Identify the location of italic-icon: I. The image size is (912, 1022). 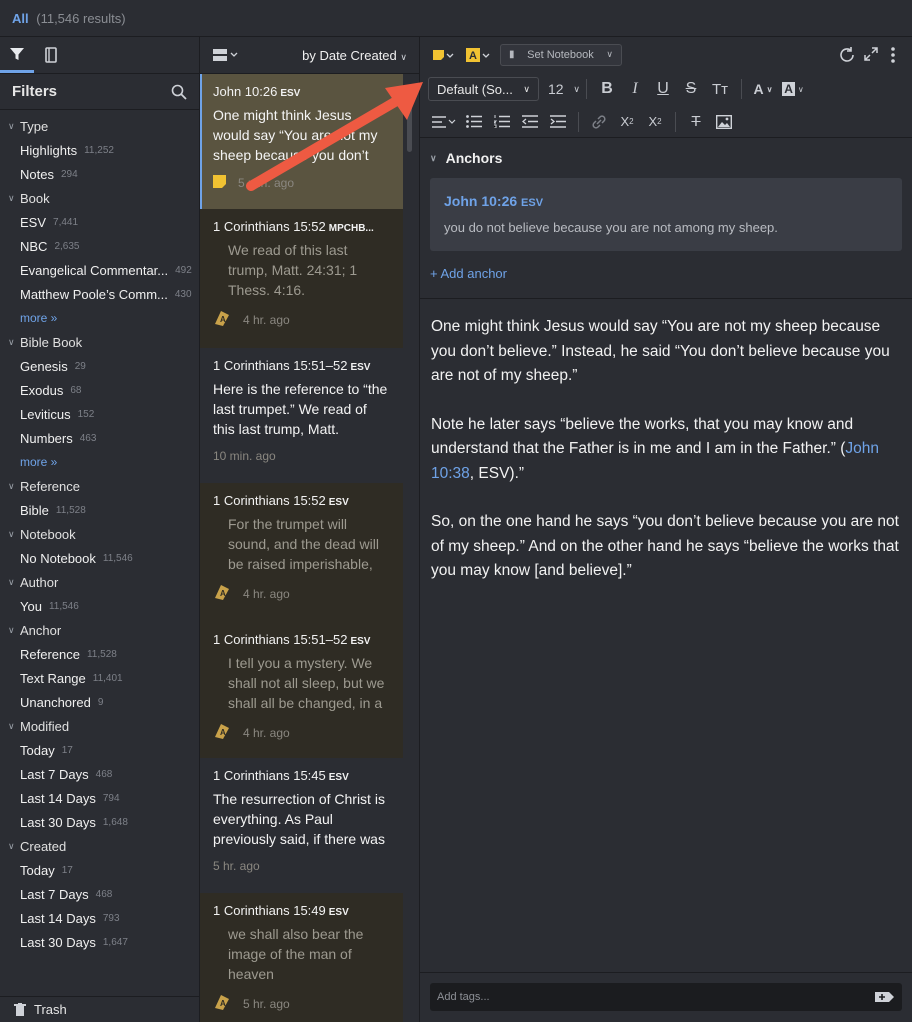
(635, 89).